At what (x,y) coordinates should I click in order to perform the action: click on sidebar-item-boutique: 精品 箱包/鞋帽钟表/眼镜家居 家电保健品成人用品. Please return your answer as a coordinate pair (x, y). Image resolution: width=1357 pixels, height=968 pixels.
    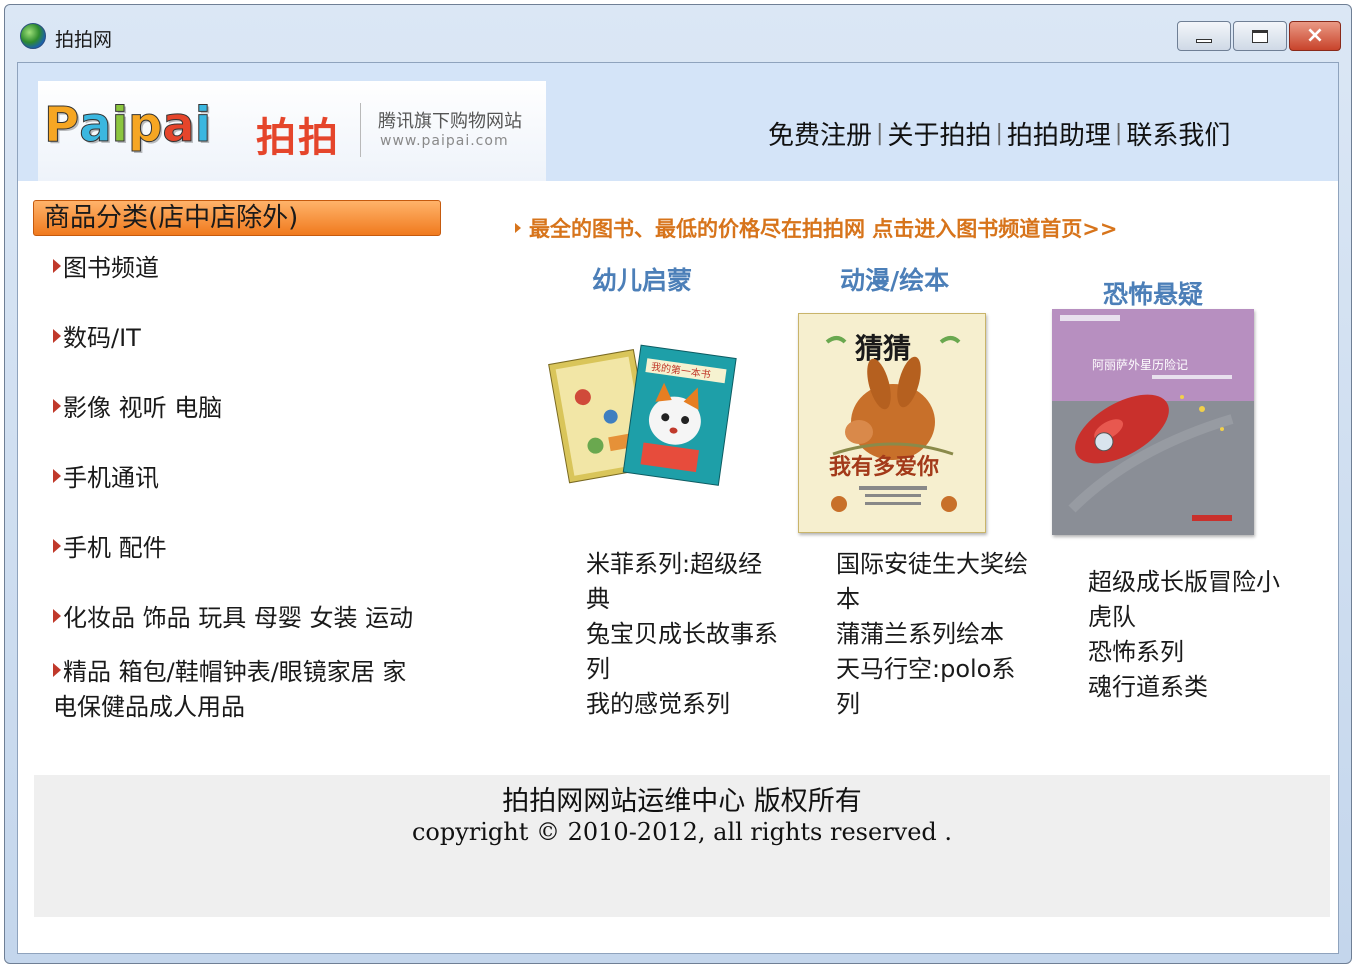
    Looking at the image, I should click on (233, 690).